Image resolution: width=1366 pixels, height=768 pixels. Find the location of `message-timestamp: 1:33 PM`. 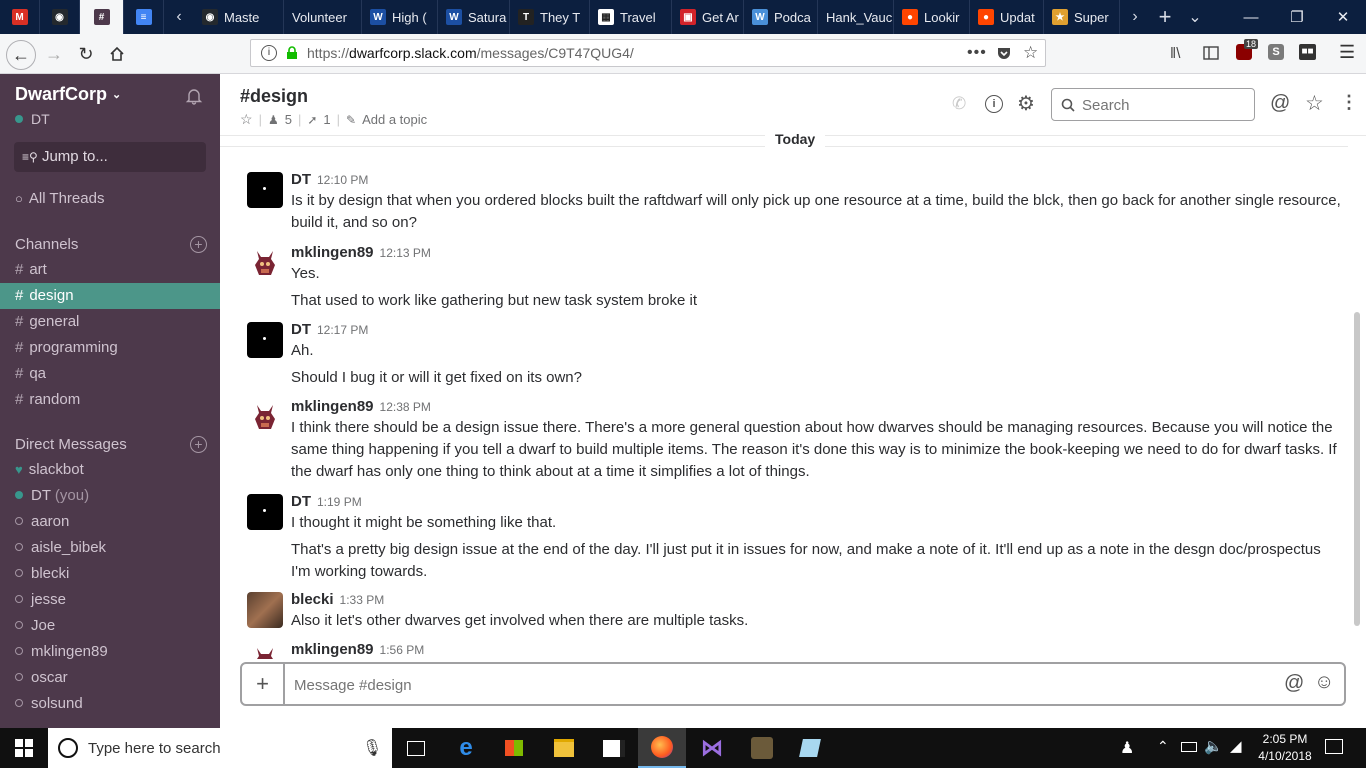

message-timestamp: 1:33 PM is located at coordinates (362, 600).